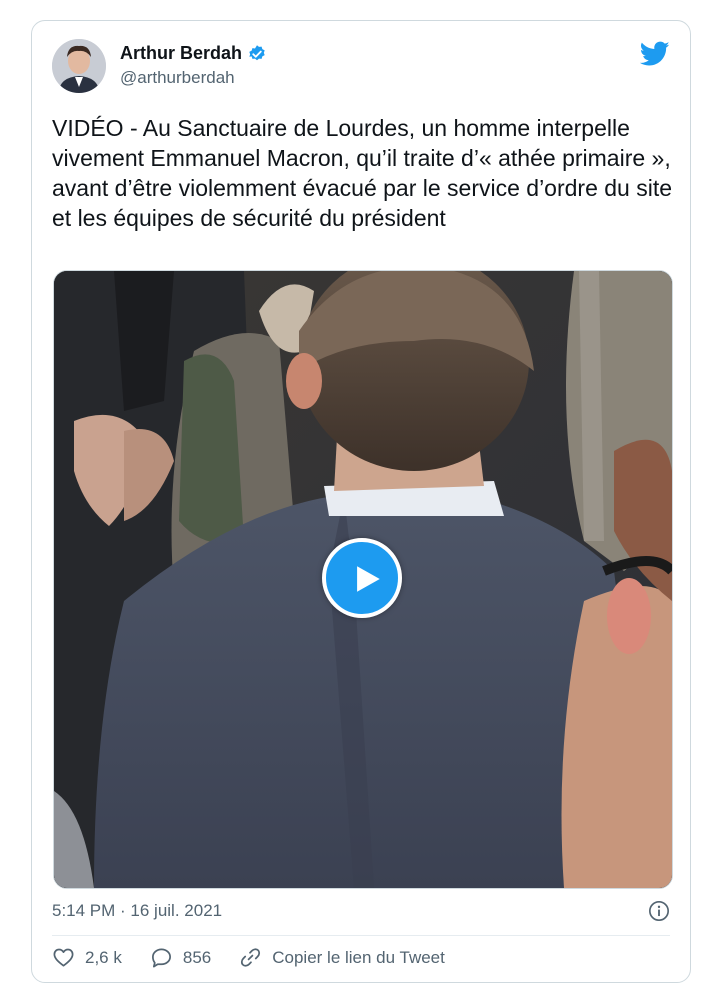 The width and height of the screenshot is (715, 1000). I want to click on author-name-row: Arthur Berdah, so click(193, 53).